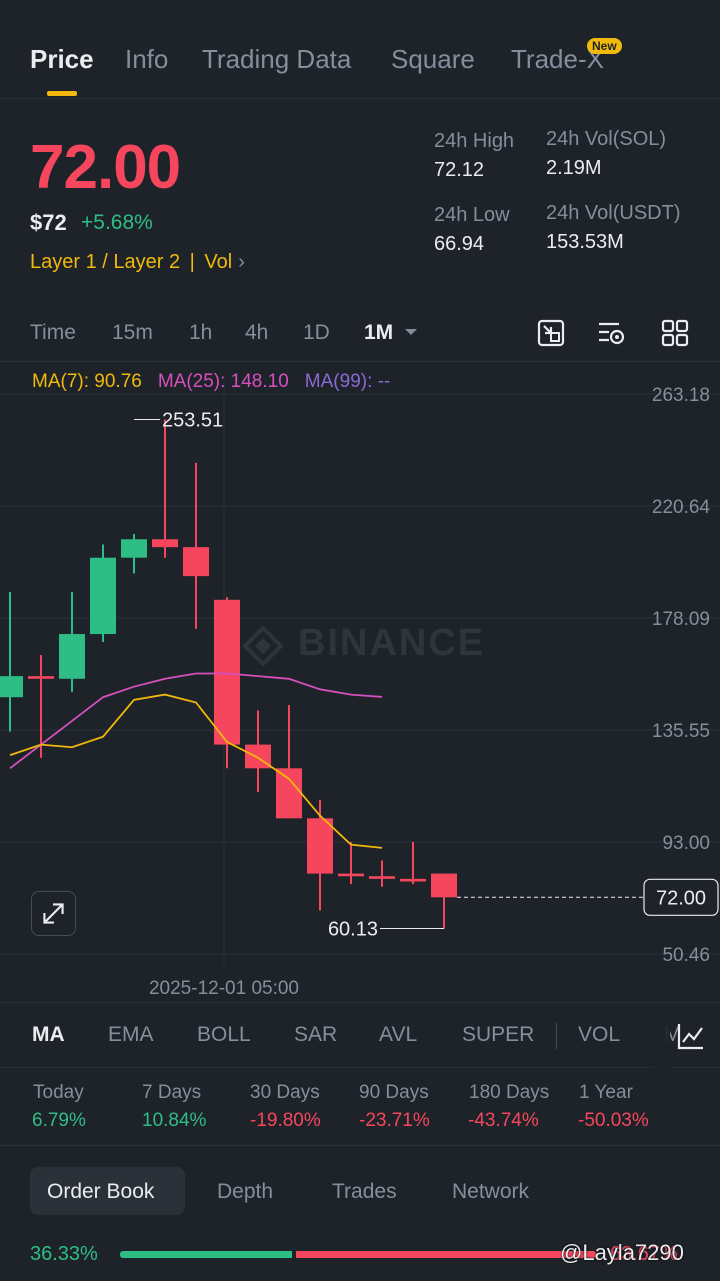 This screenshot has width=720, height=1281. What do you see at coordinates (490, 1192) in the screenshot?
I see `tab-network: Network` at bounding box center [490, 1192].